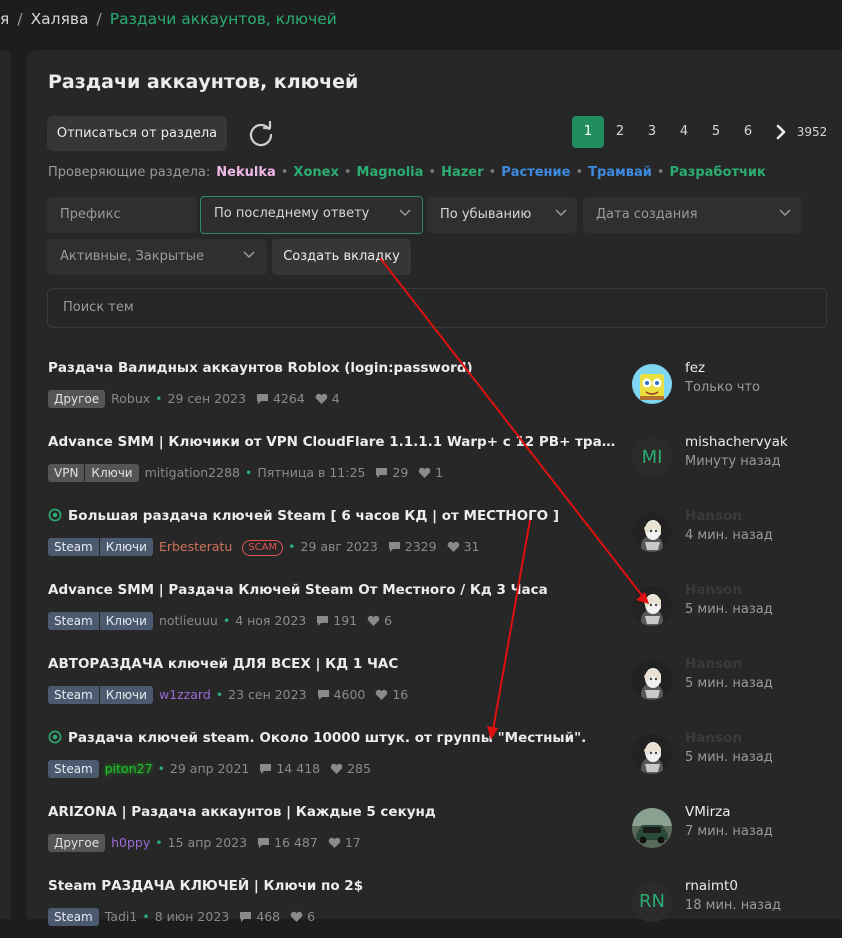 This screenshot has height=938, width=842. I want to click on moderator-link: Magnolia, so click(390, 172).